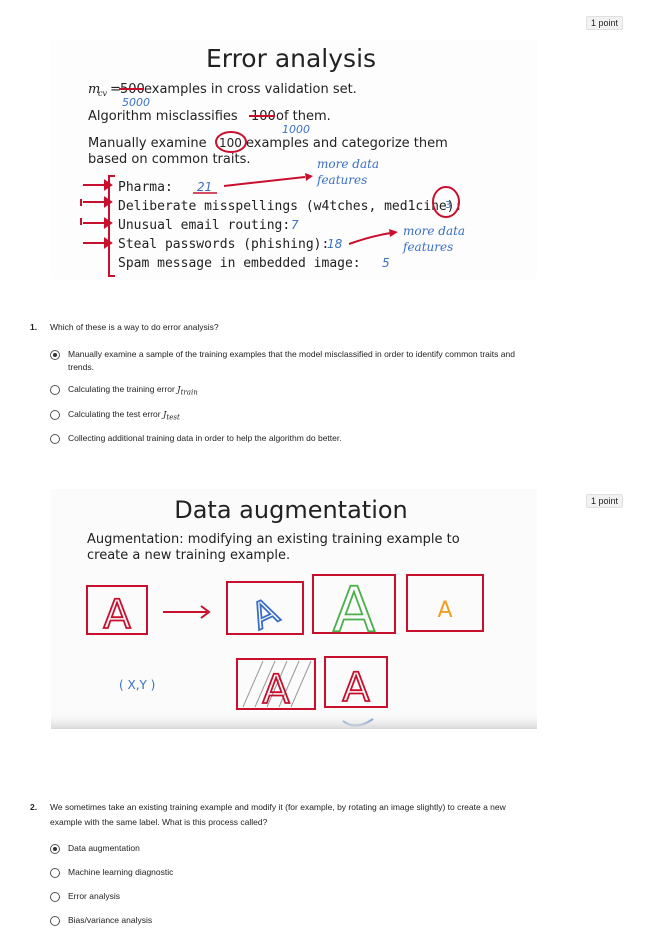 This screenshot has width=647, height=952. Describe the element at coordinates (34, 327) in the screenshot. I see `question-number: 1.` at that location.